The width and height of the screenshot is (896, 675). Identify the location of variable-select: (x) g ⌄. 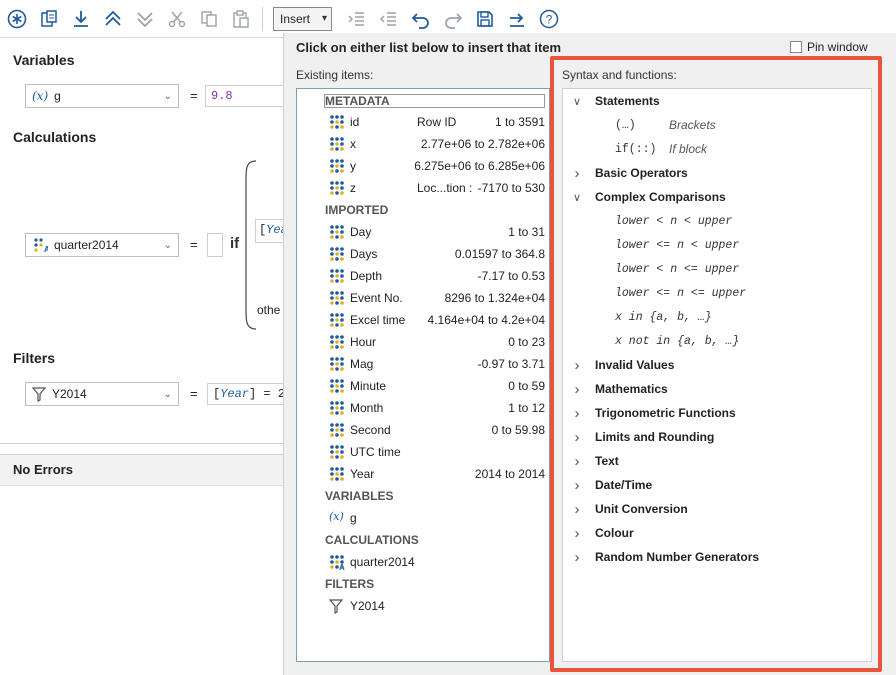
(102, 96).